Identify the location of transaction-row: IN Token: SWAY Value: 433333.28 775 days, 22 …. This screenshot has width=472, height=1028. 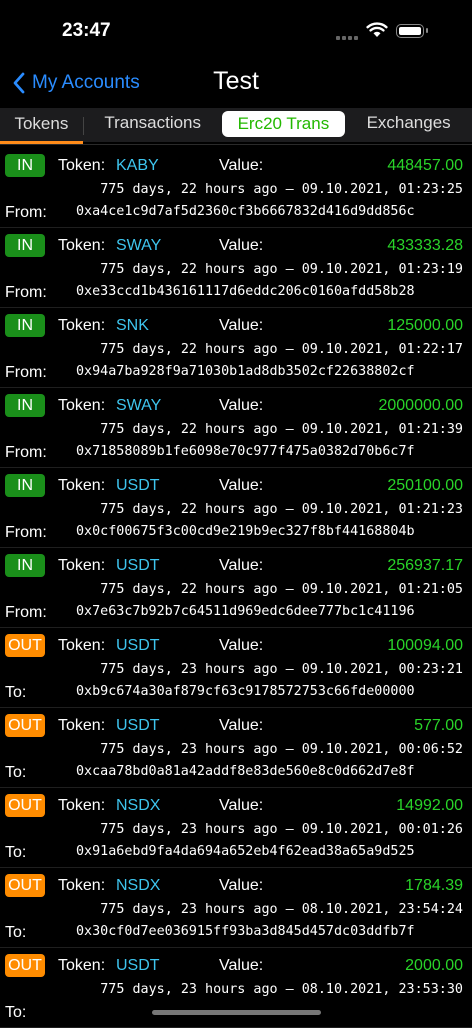
(236, 268).